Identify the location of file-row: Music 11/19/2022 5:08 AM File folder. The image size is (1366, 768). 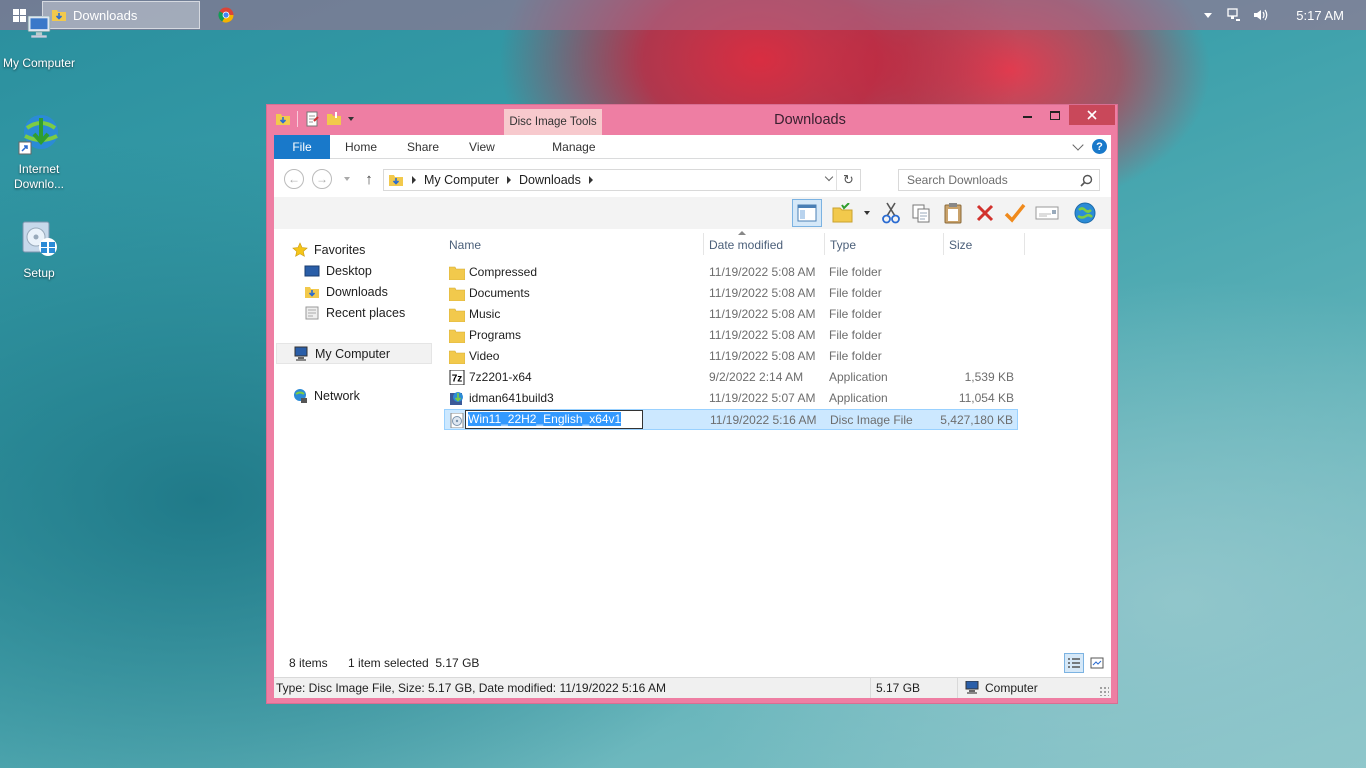
(731, 314).